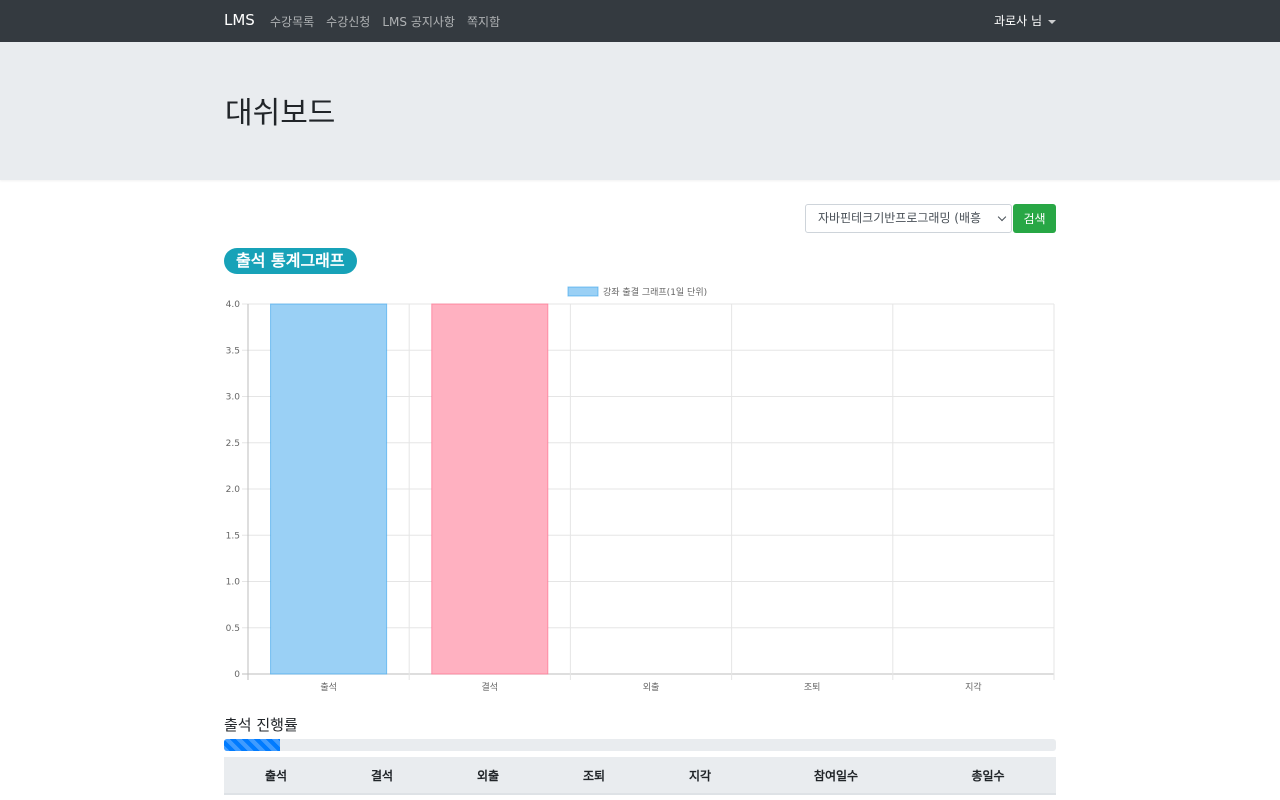 This screenshot has height=800, width=1280. I want to click on page-title: 대쉬보드, so click(280, 113).